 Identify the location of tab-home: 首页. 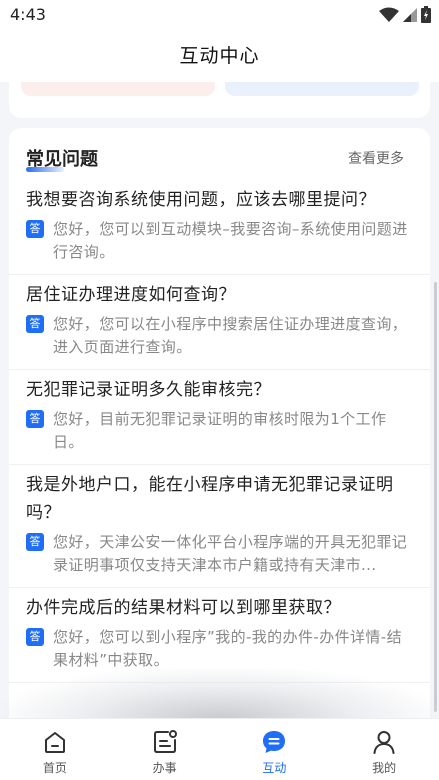
(55, 749).